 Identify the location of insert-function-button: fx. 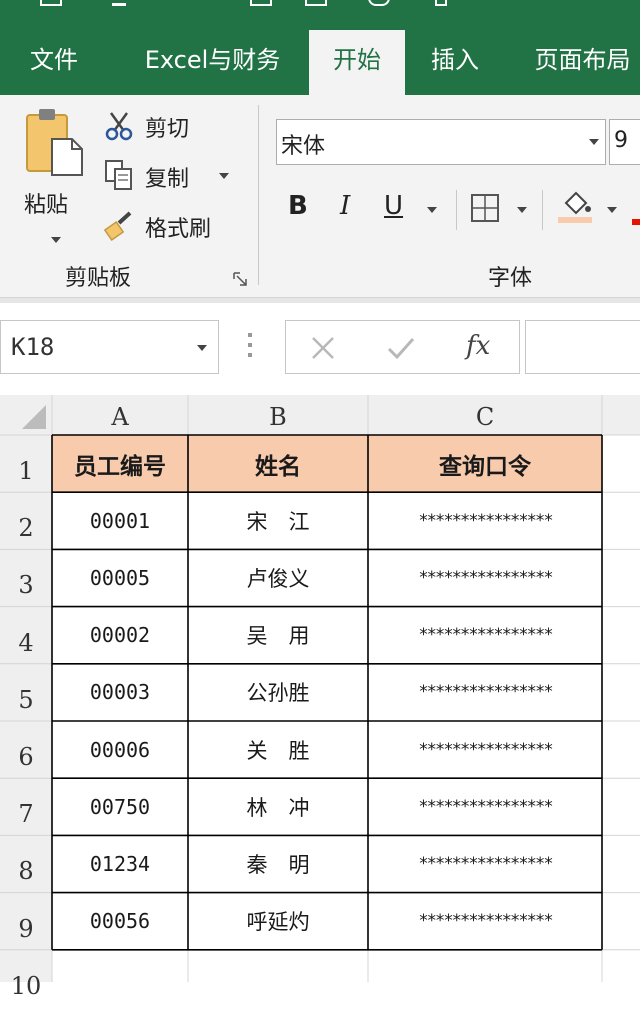
(478, 346).